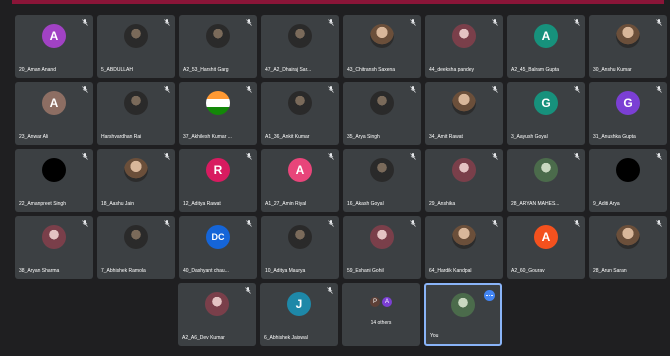 Image resolution: width=670 pixels, height=356 pixels. Describe the element at coordinates (489, 295) in the screenshot. I see `more-options-icon` at that location.